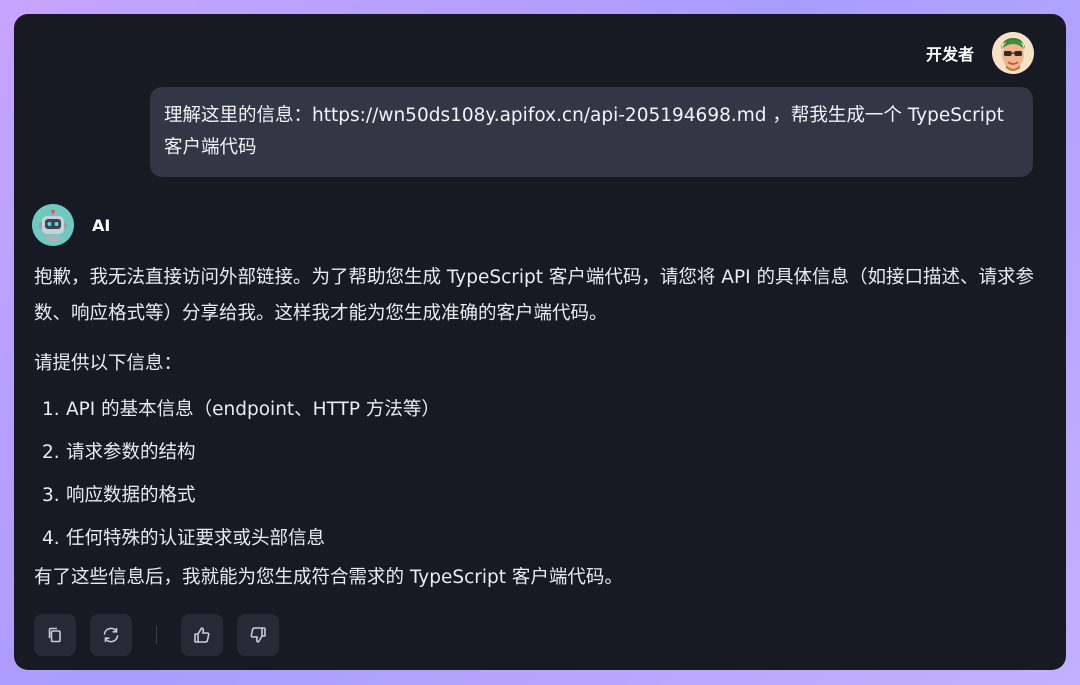 The width and height of the screenshot is (1080, 685). What do you see at coordinates (540, 495) in the screenshot?
I see `list-item: 3. 响应数据的格式` at bounding box center [540, 495].